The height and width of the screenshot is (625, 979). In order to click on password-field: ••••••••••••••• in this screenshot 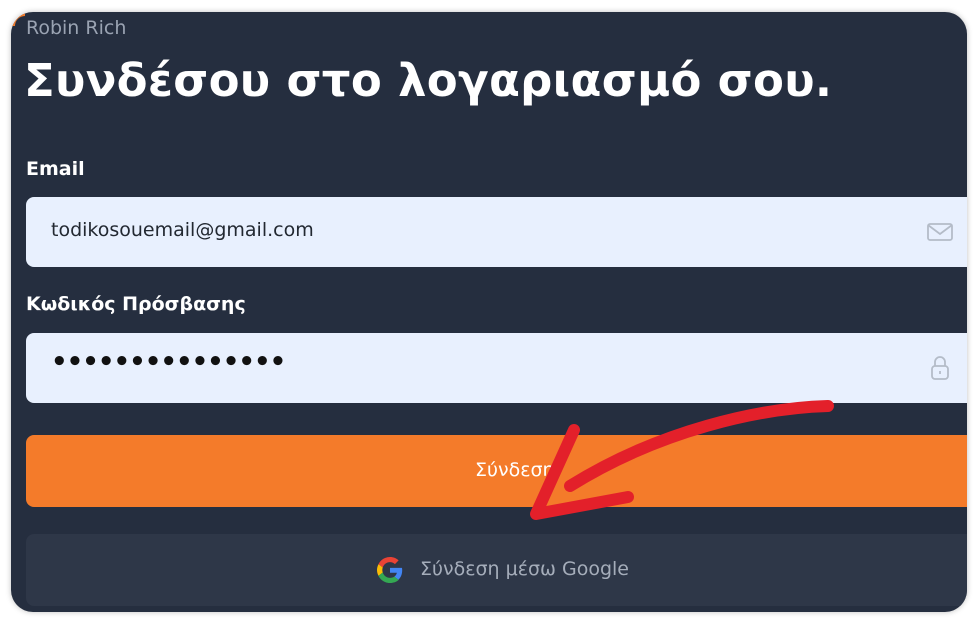, I will do `click(496, 368)`.